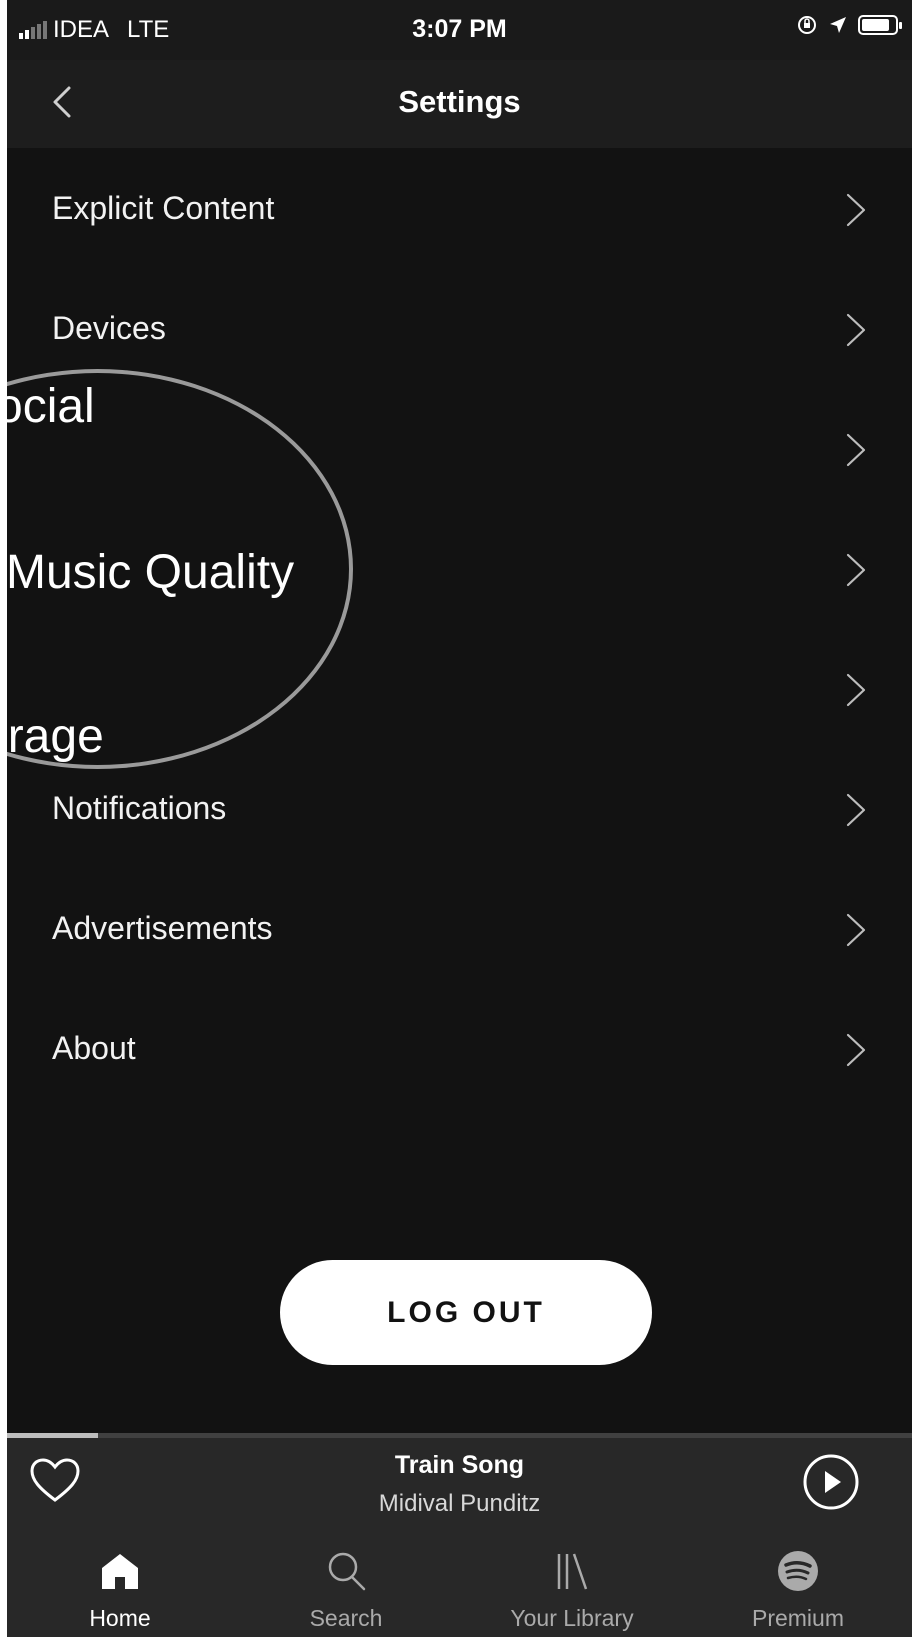  What do you see at coordinates (109, 328) in the screenshot?
I see `settings-row-label: Devices` at bounding box center [109, 328].